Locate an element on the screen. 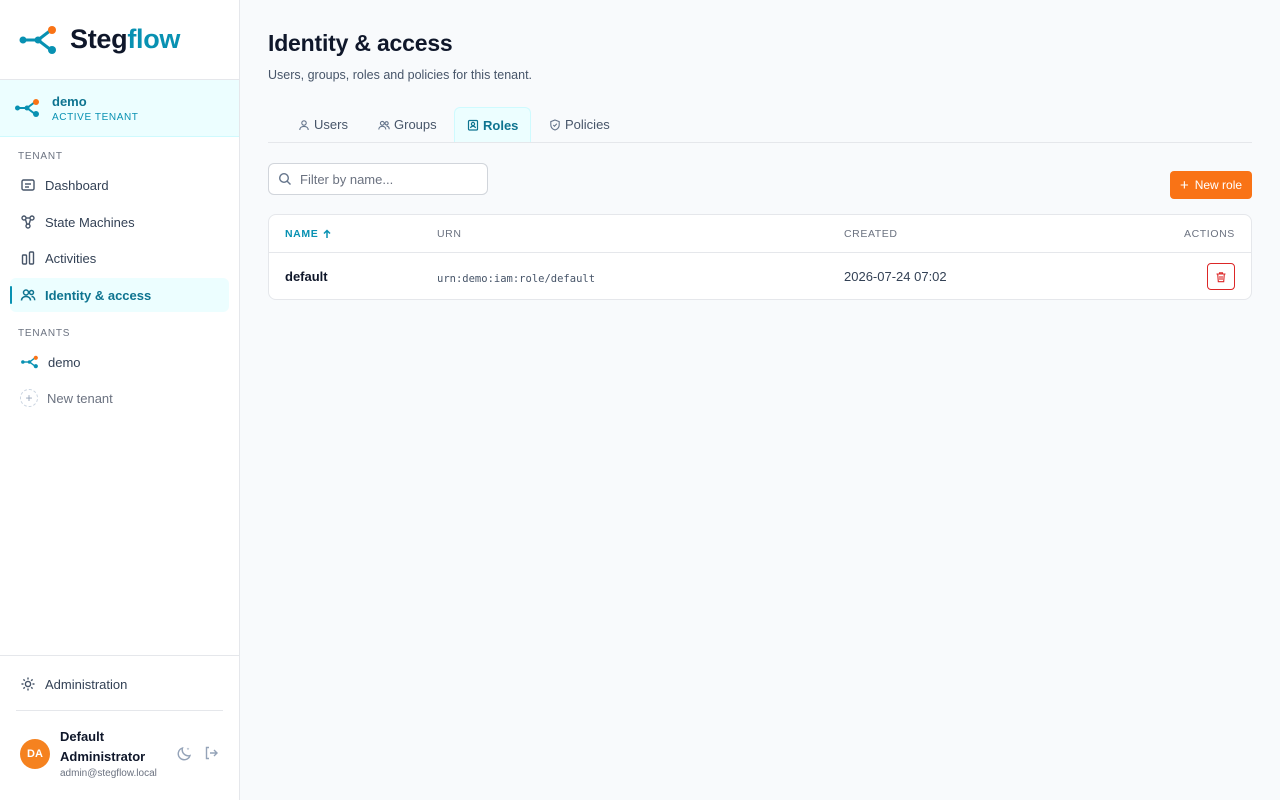  users-icon is located at coordinates (28, 295).